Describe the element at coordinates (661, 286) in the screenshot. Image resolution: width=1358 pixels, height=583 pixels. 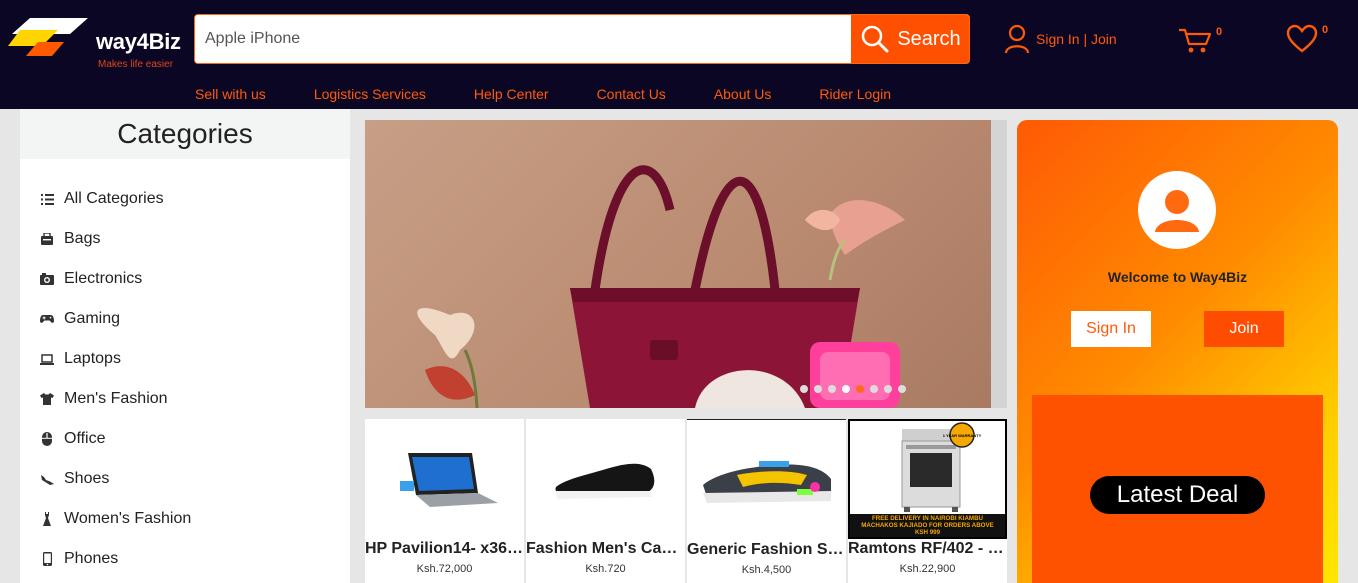
I see `handbag-promo-image` at that location.